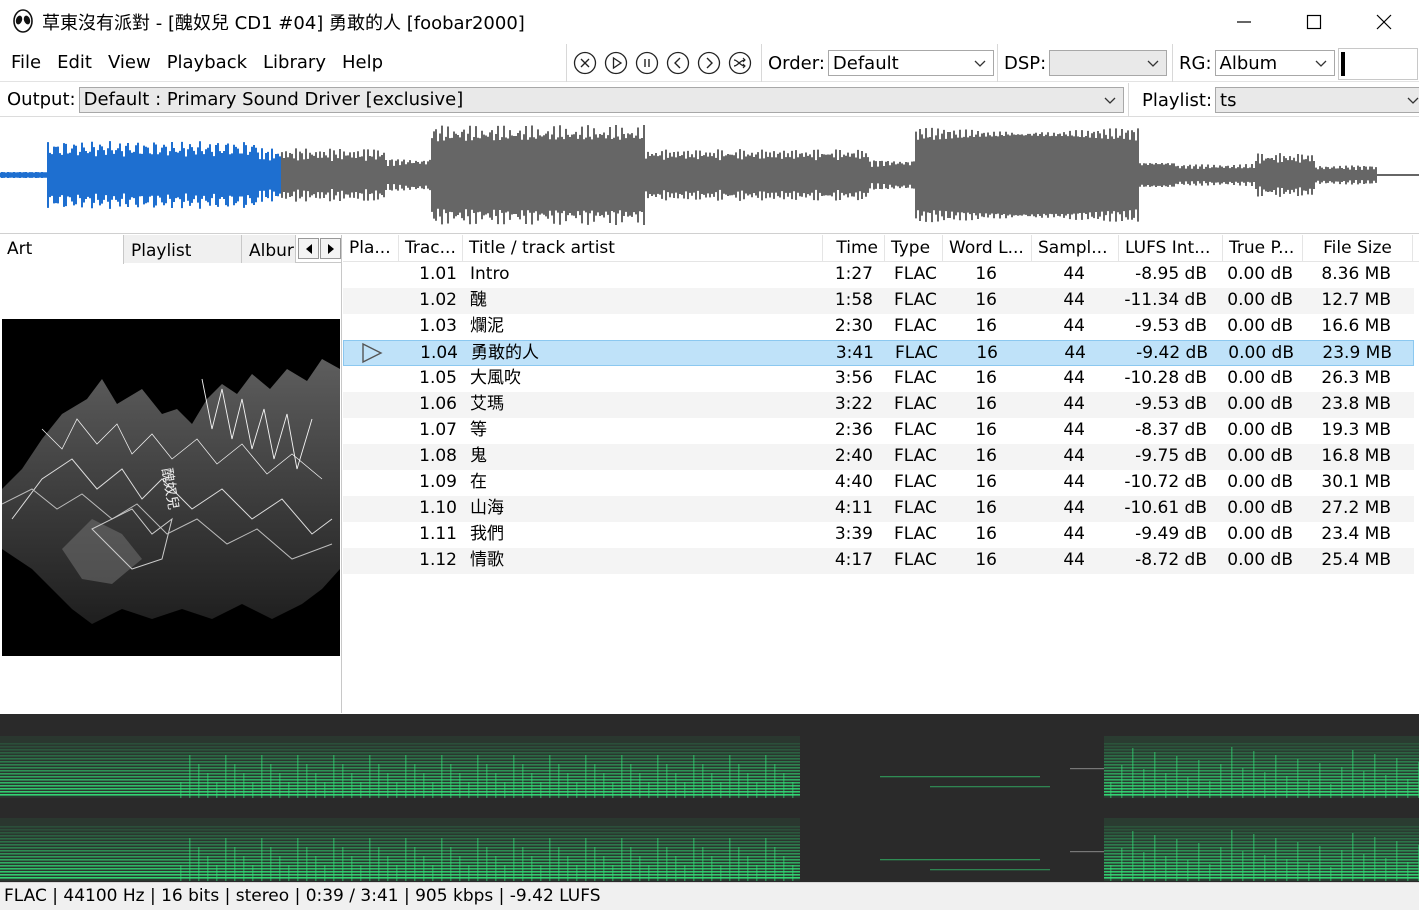  Describe the element at coordinates (129, 63) in the screenshot. I see `menu-view: View` at that location.